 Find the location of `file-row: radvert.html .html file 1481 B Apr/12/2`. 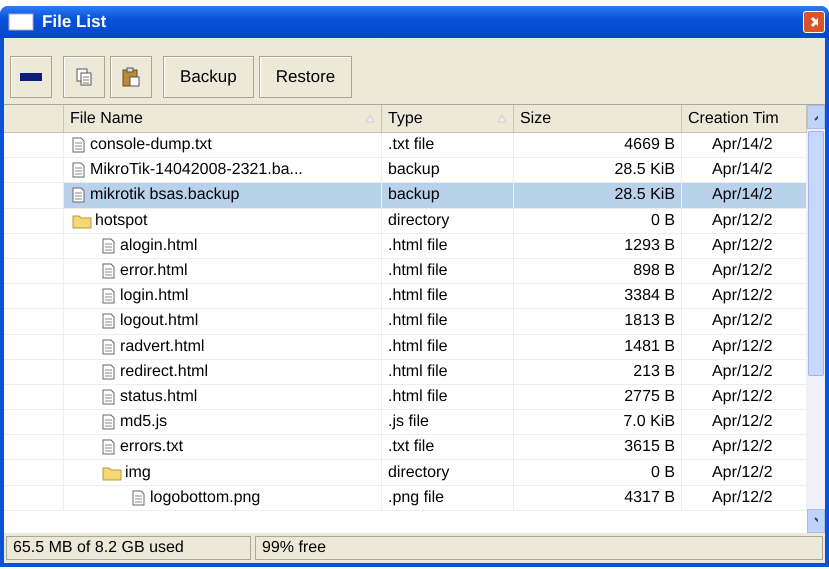

file-row: radvert.html .html file 1481 B Apr/12/2 is located at coordinates (405, 347).